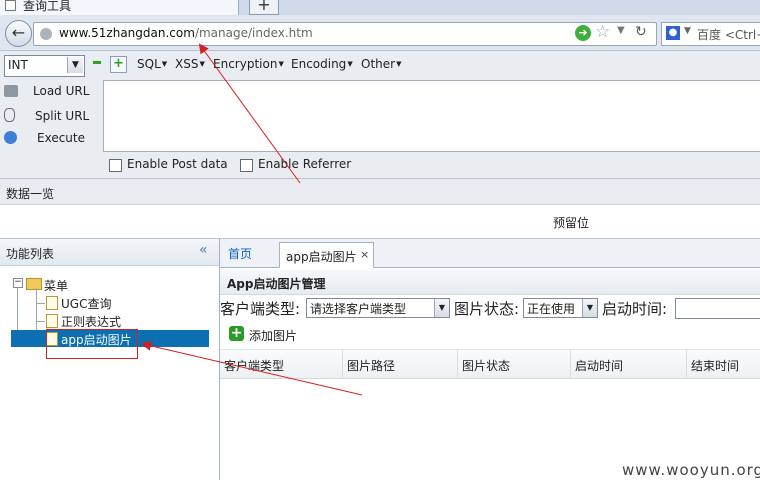  I want to click on data-overview-header: 数据一览, so click(380, 192).